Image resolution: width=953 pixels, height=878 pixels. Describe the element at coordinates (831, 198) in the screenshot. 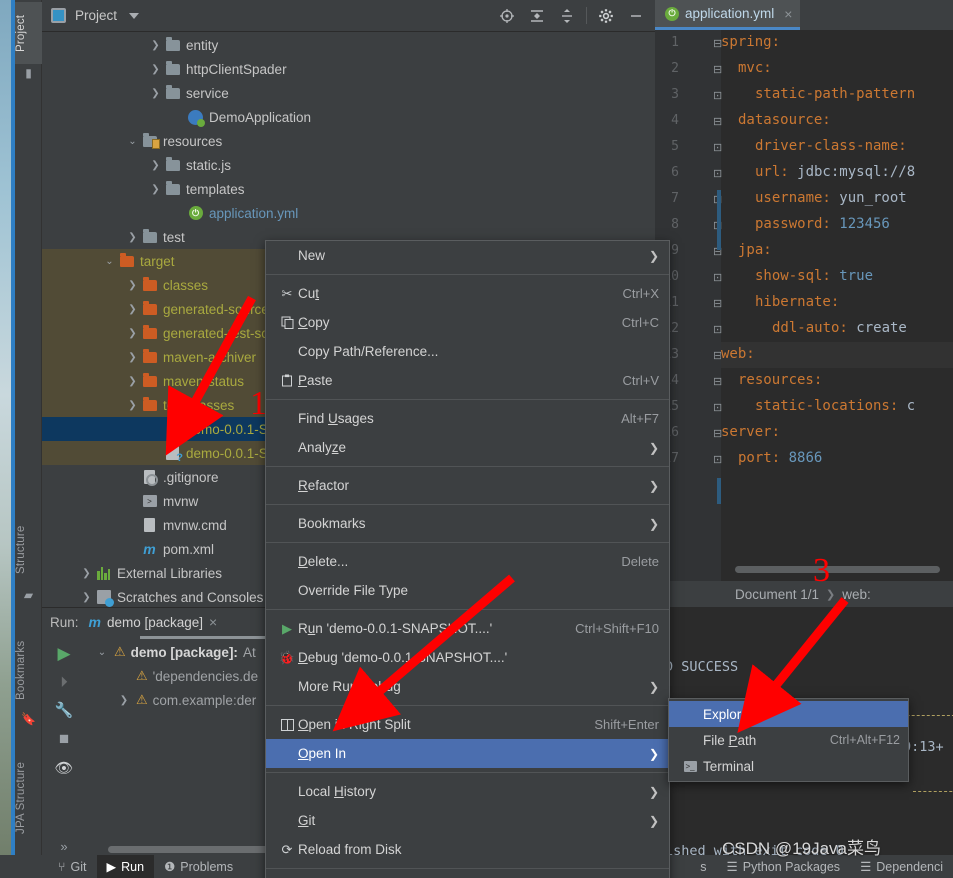

I see `editor-code-line: username: yun_root` at that location.